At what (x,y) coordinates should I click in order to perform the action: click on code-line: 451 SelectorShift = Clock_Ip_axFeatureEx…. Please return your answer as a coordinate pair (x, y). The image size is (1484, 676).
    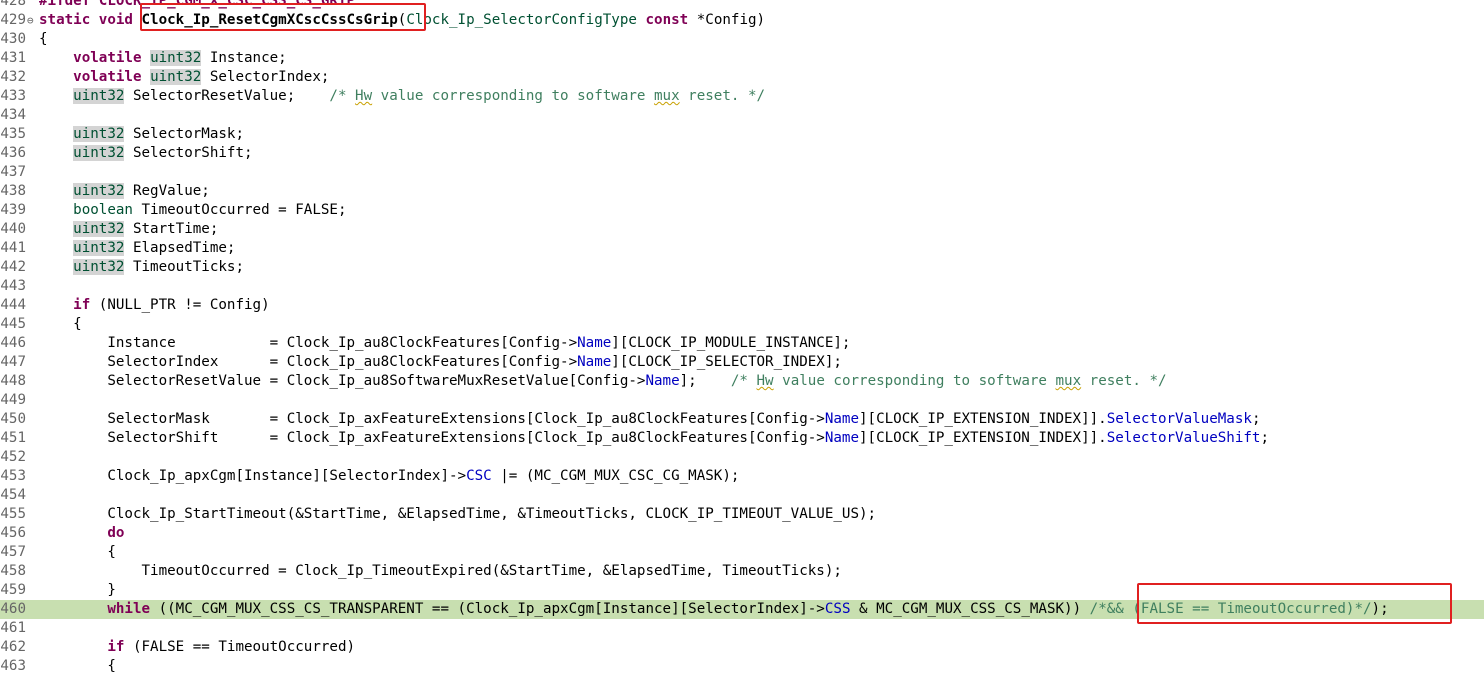
    Looking at the image, I should click on (742, 438).